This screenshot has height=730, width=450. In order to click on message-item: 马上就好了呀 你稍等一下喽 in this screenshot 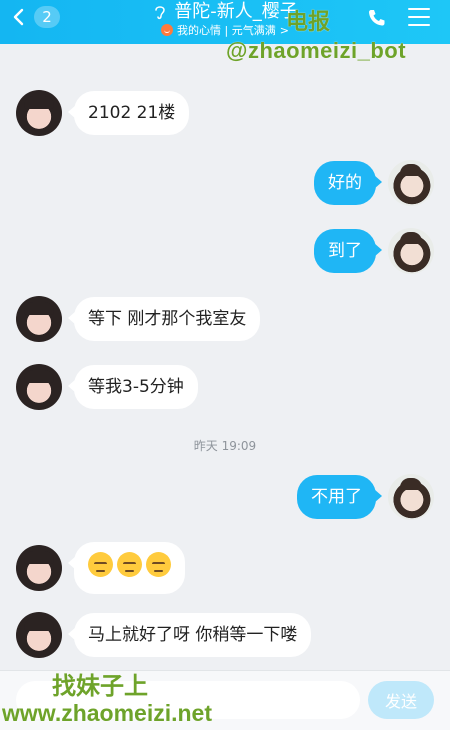, I will do `click(164, 635)`.